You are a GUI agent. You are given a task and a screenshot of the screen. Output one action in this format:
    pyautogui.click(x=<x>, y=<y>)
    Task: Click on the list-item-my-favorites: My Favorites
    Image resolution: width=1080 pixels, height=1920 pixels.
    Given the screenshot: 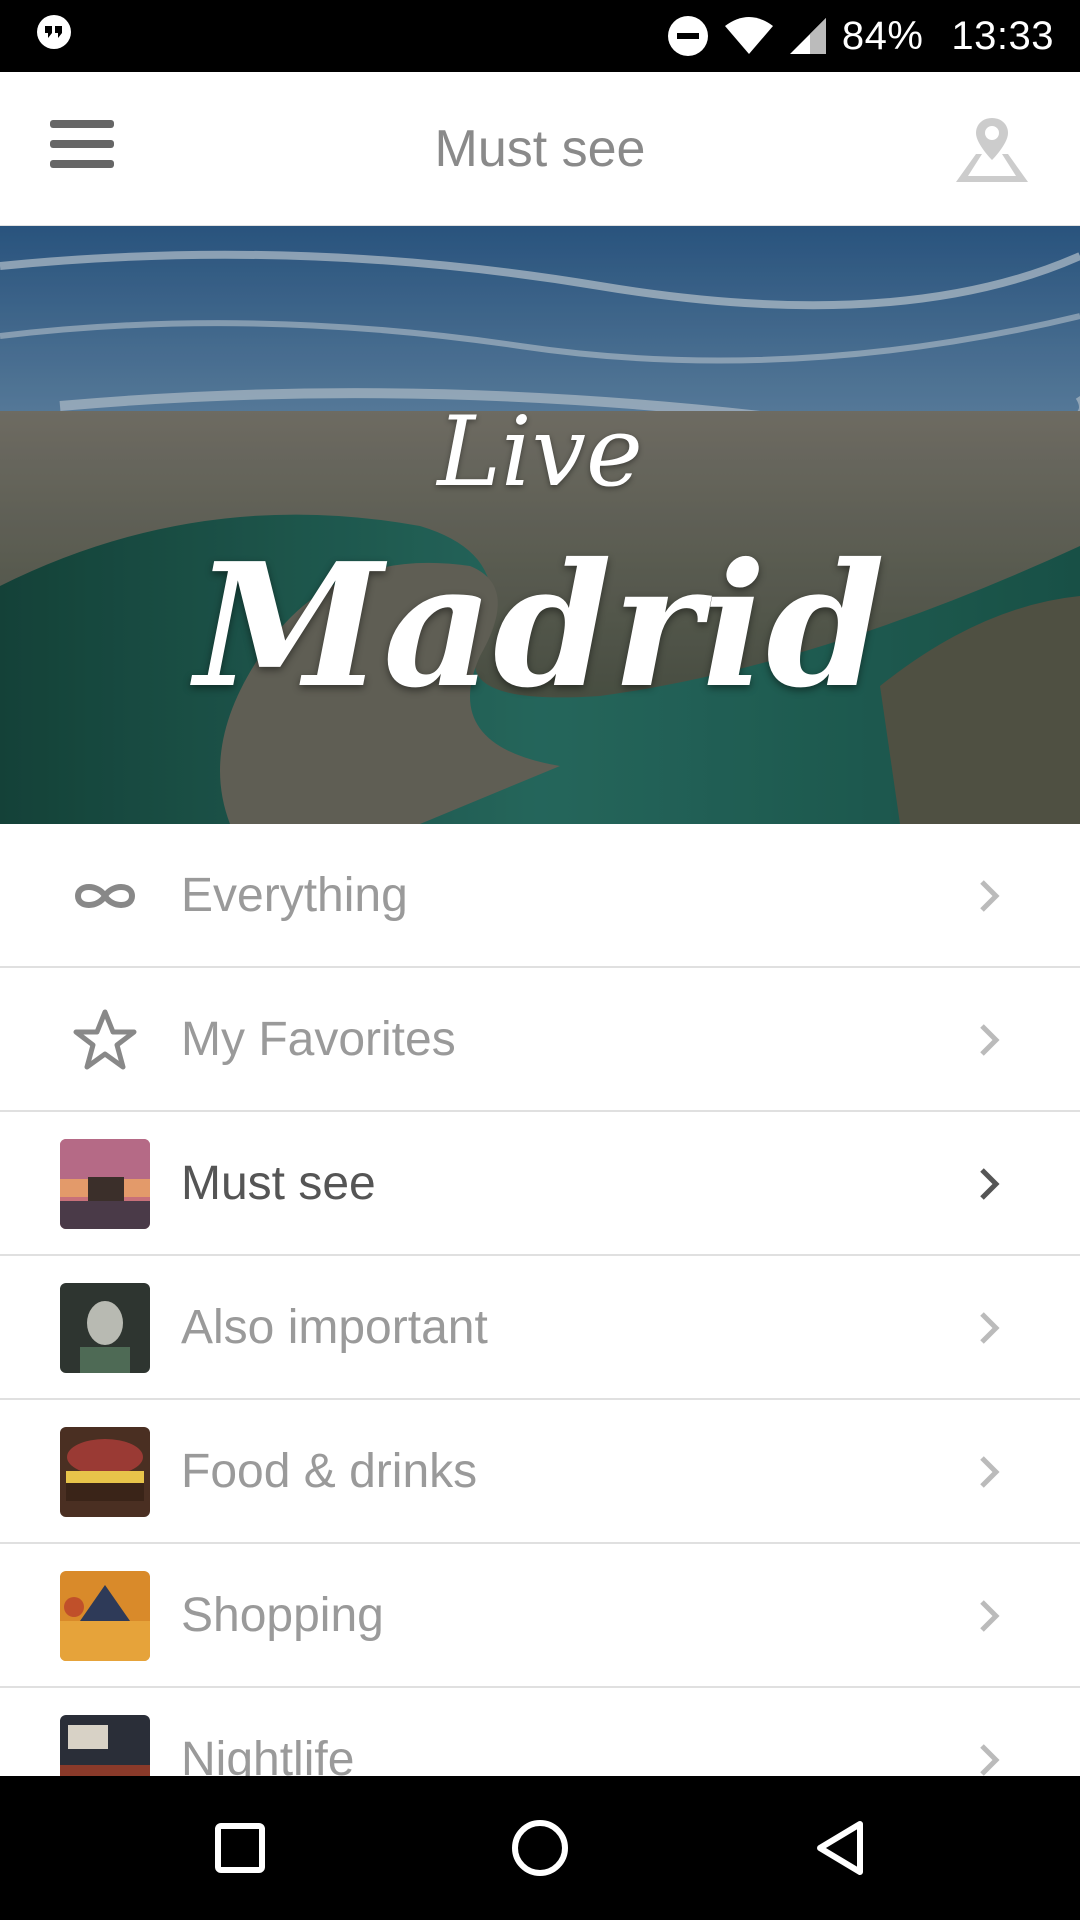 What is the action you would take?
    pyautogui.click(x=540, y=1040)
    